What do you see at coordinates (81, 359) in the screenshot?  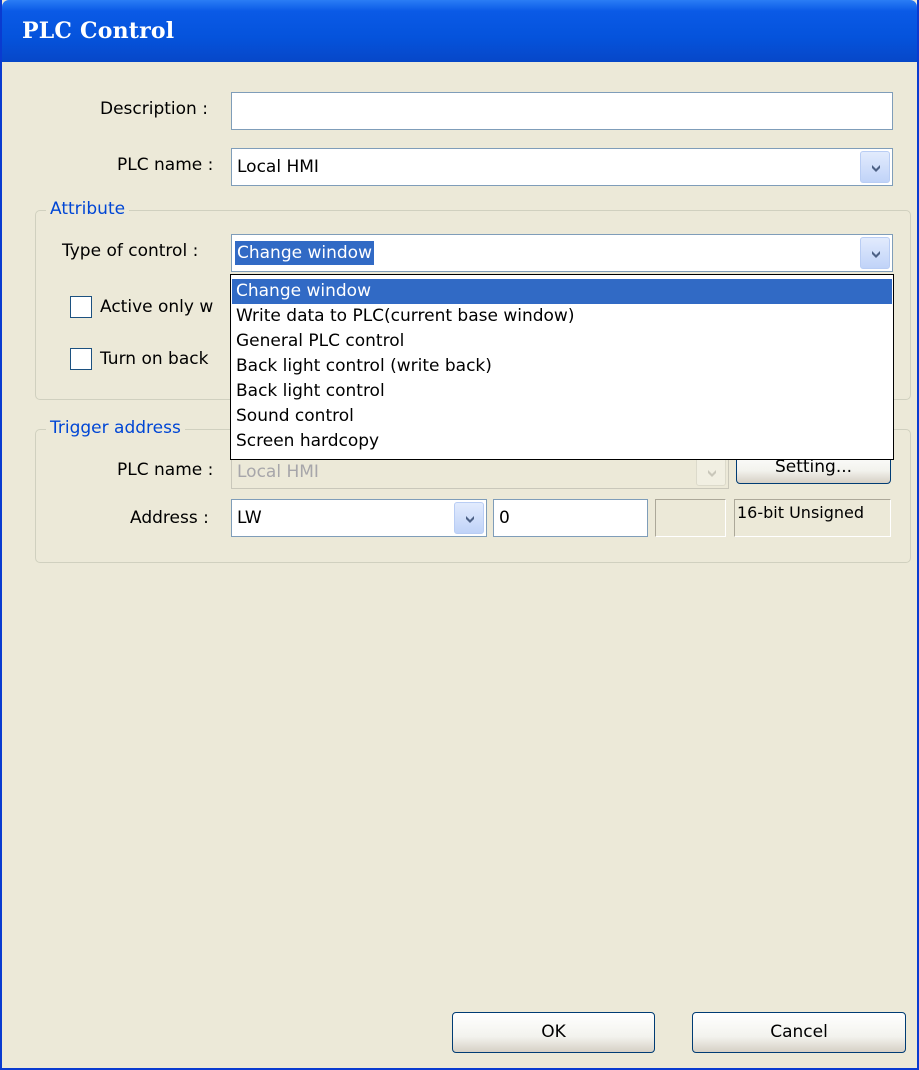 I see `turn-on-back-checkbox` at bounding box center [81, 359].